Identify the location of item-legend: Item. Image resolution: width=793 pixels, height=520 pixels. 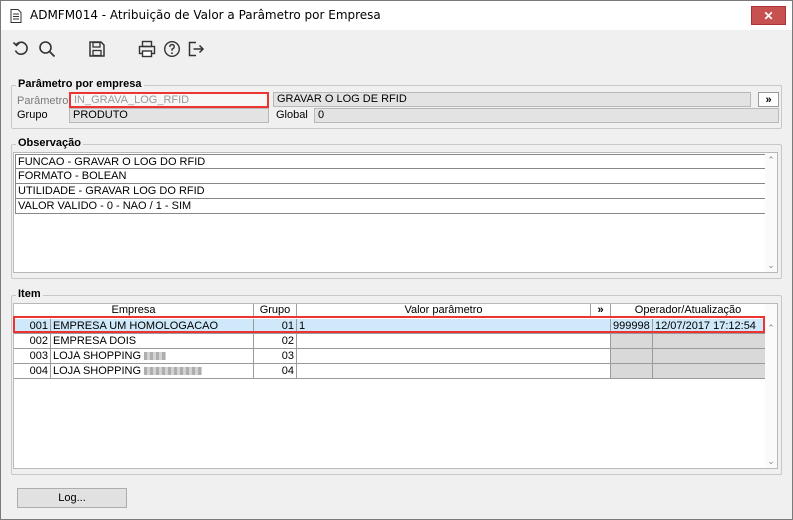
(29, 294).